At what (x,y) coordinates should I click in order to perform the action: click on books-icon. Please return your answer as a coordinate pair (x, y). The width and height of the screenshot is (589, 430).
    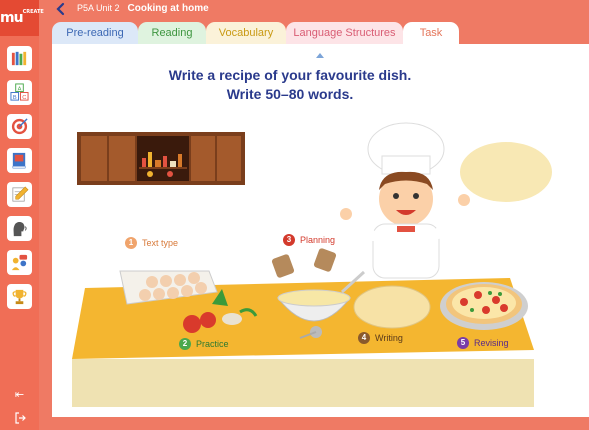
    Looking at the image, I should click on (19, 58).